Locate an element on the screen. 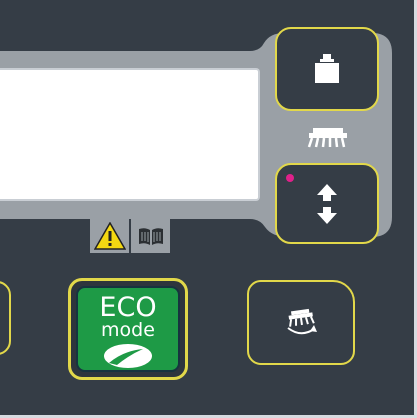  brush-rotate-icon is located at coordinates (302, 321).